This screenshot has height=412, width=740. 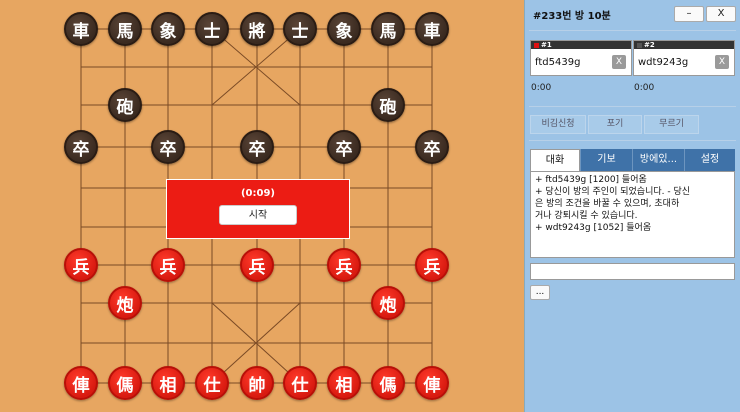 What do you see at coordinates (689, 14) in the screenshot?
I see `minimize-button: –` at bounding box center [689, 14].